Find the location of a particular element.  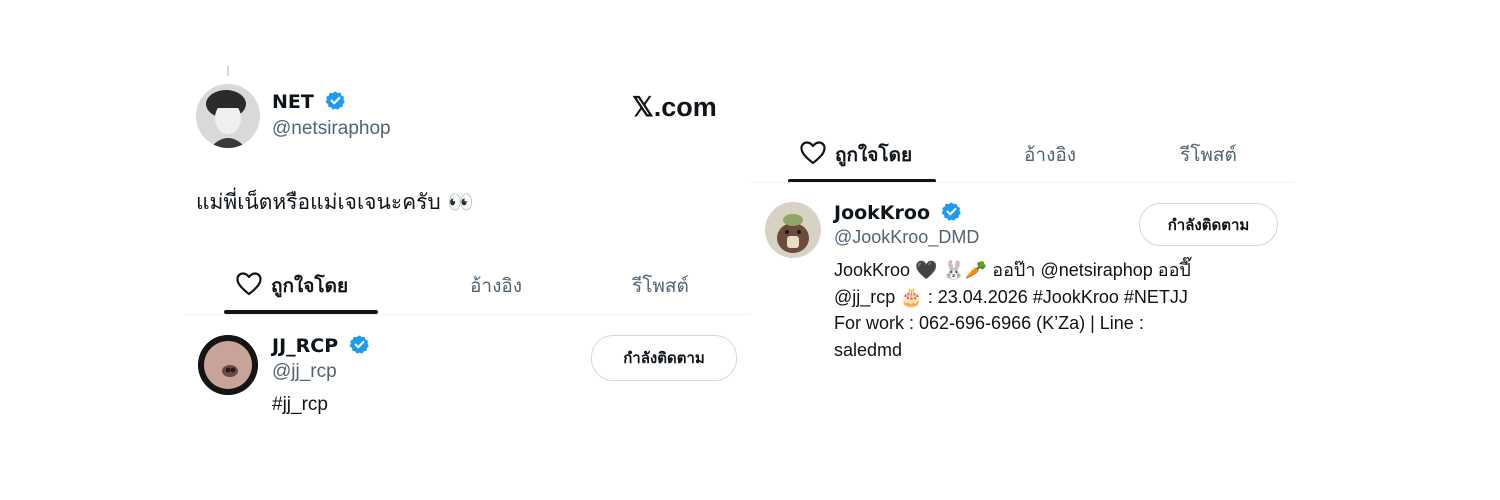

user-name-row: JJ_RCP is located at coordinates (321, 346).